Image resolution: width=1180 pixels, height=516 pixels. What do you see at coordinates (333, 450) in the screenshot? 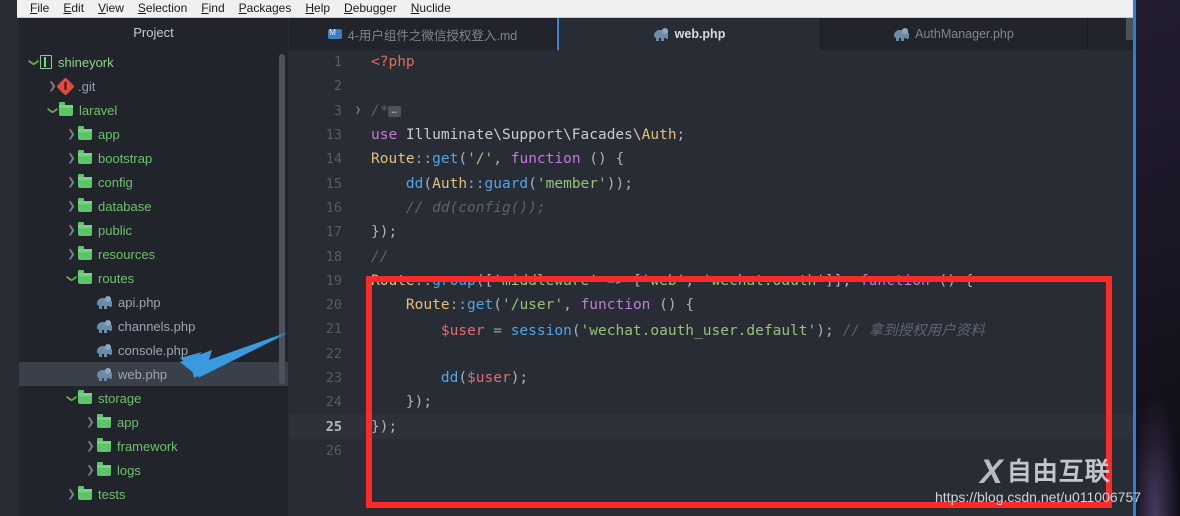
I see `line-number: 26` at bounding box center [333, 450].